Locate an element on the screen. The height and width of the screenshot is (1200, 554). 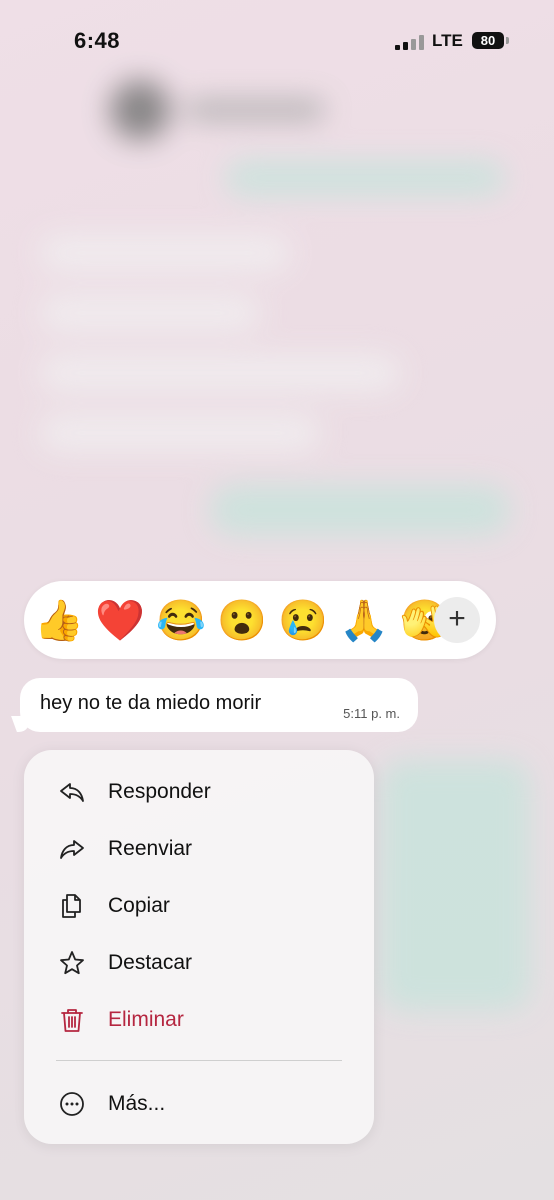
praying-hands-reaction: 🙏 is located at coordinates (364, 621).